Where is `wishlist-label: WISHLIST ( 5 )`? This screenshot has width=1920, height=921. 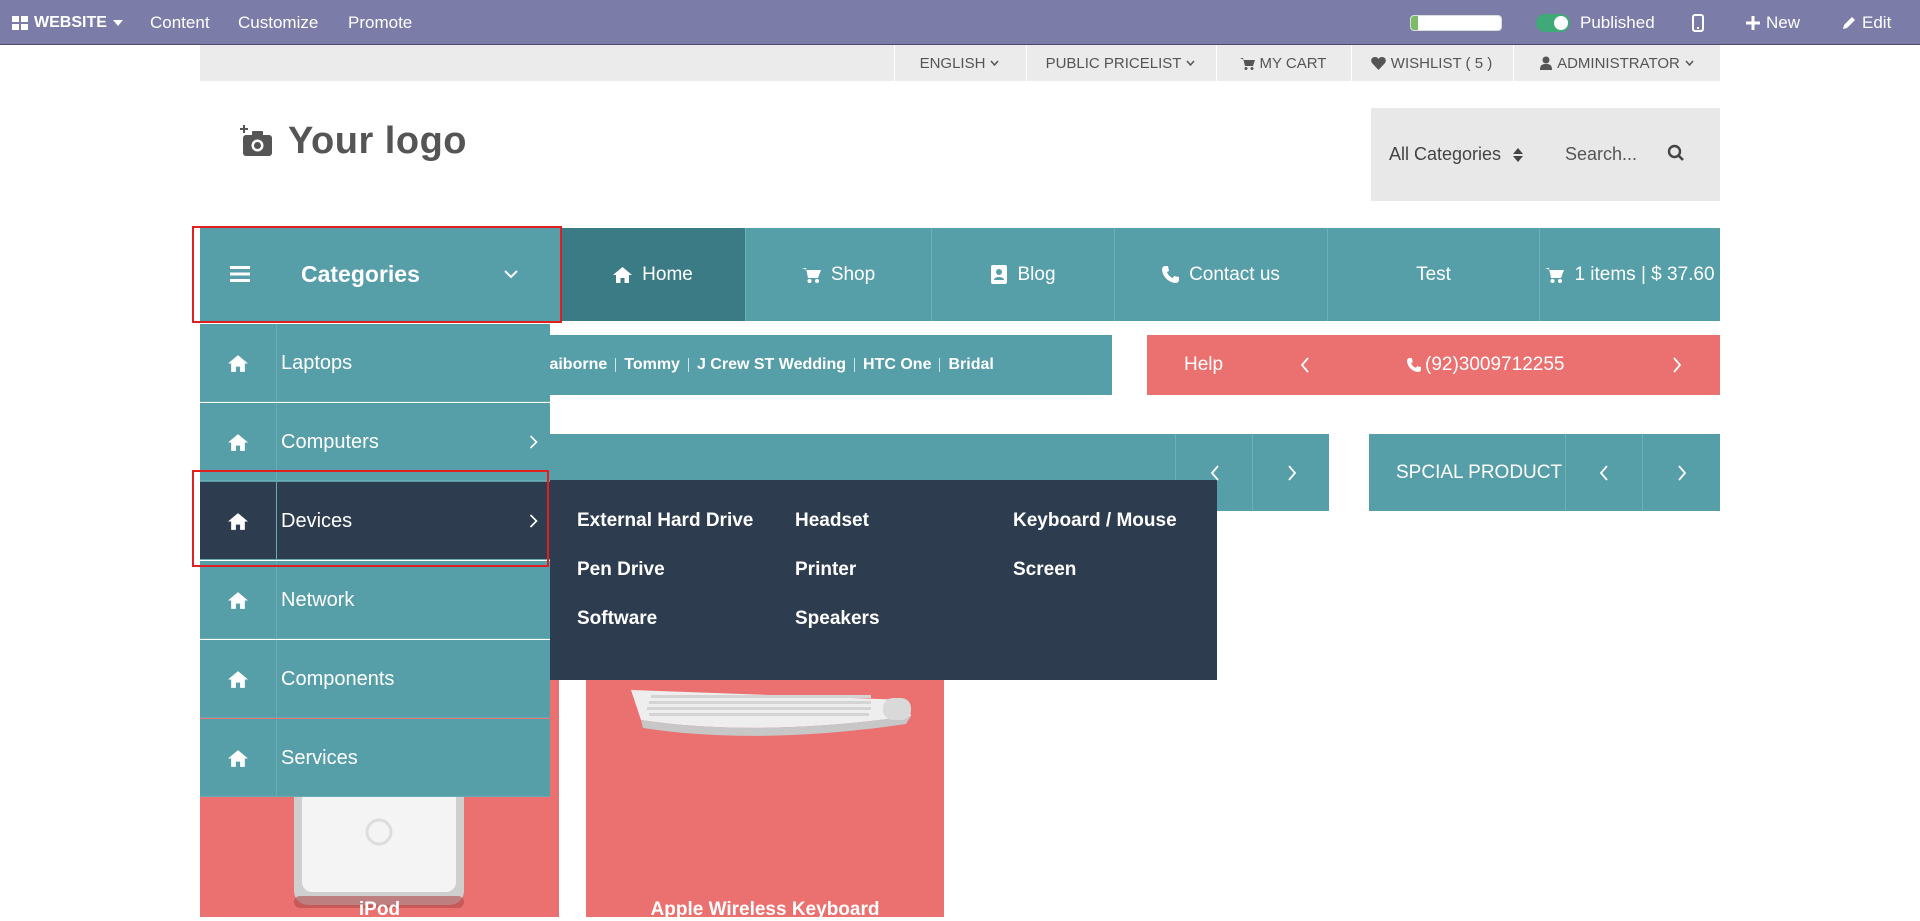
wishlist-label: WISHLIST ( 5 ) is located at coordinates (1441, 63).